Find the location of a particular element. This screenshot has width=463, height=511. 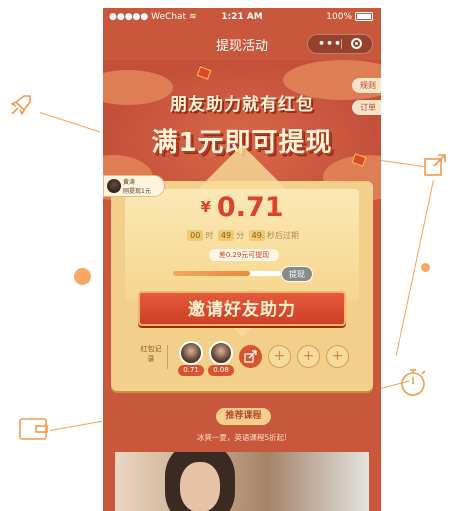

close-icon is located at coordinates (356, 43).